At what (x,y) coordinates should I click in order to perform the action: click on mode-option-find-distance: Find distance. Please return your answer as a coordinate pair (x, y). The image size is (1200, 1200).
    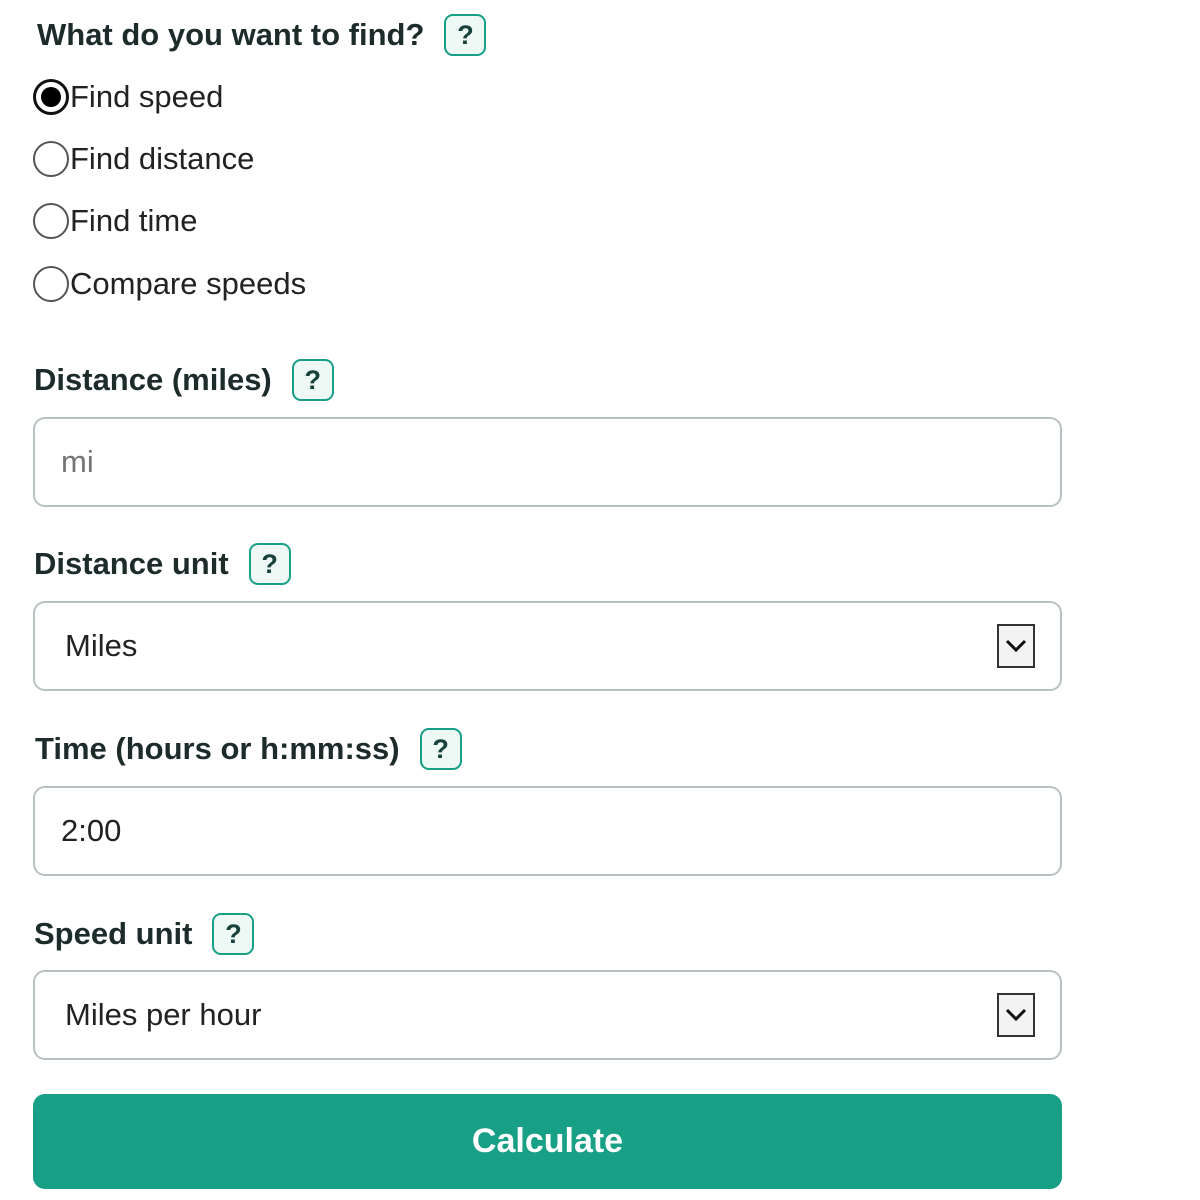
    Looking at the image, I should click on (143, 159).